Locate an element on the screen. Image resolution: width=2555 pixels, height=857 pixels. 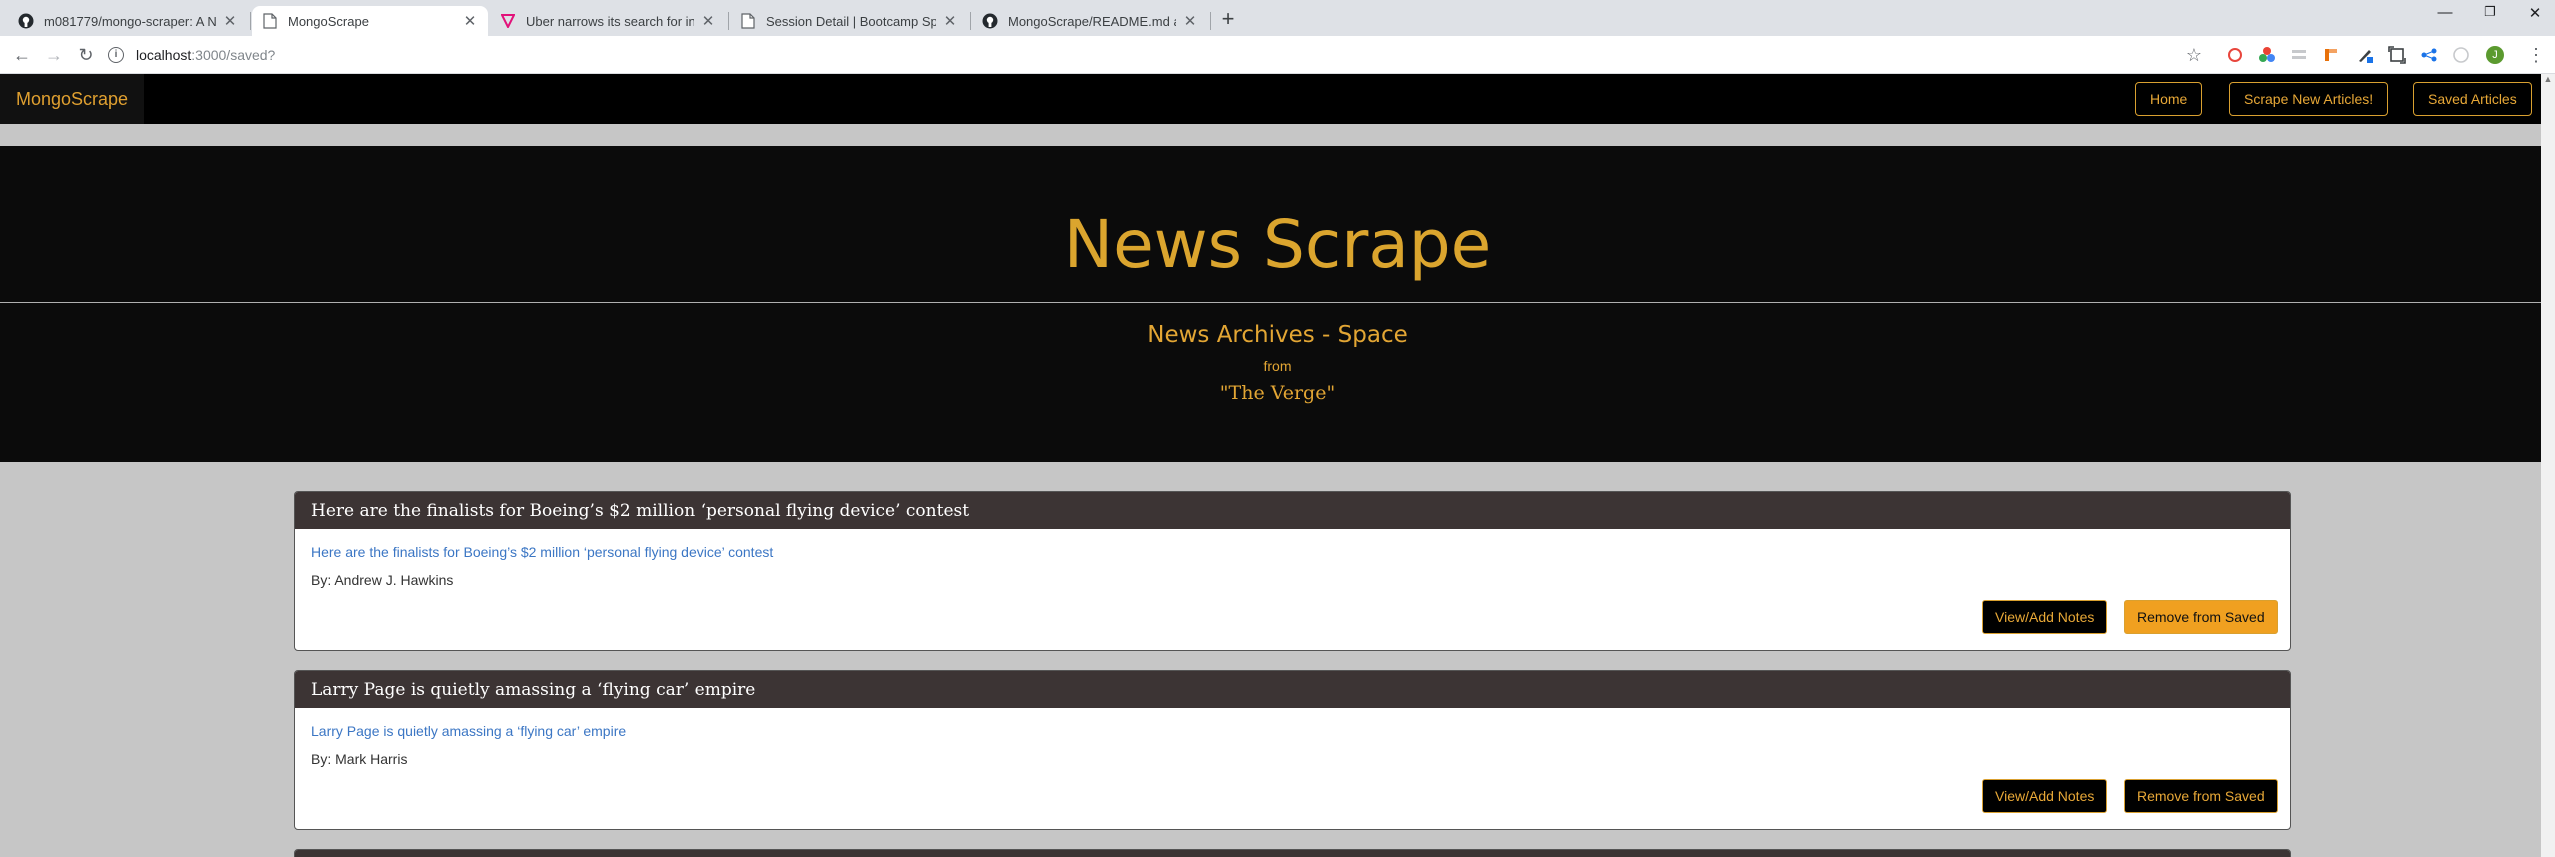
article-byline: By: Mark Harris is located at coordinates (359, 759).